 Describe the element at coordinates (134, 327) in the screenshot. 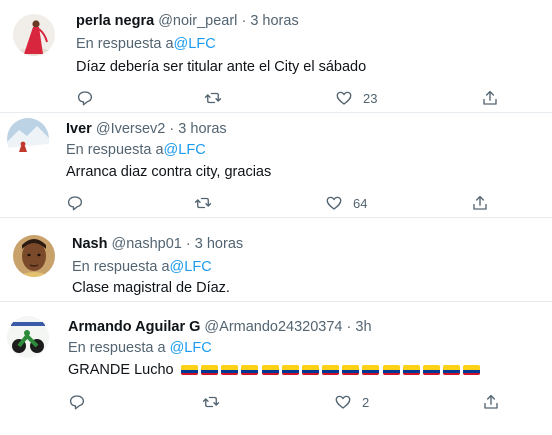

I see `display-name: Armando Aguilar G` at that location.